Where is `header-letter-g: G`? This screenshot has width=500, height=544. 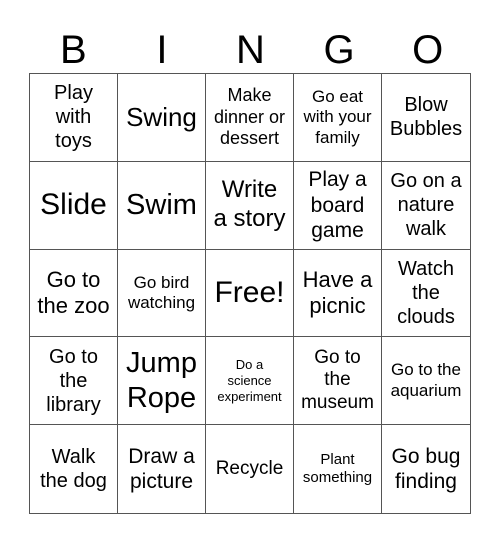
header-letter-g: G is located at coordinates (339, 50).